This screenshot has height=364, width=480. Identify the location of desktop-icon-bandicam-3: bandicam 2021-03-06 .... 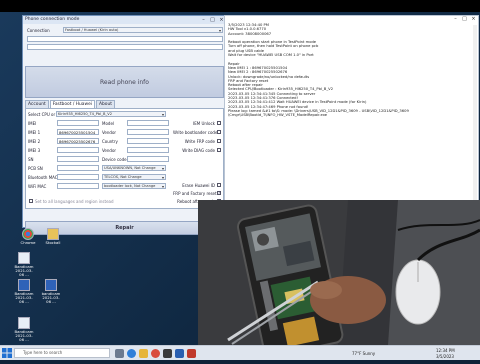
(51, 292).